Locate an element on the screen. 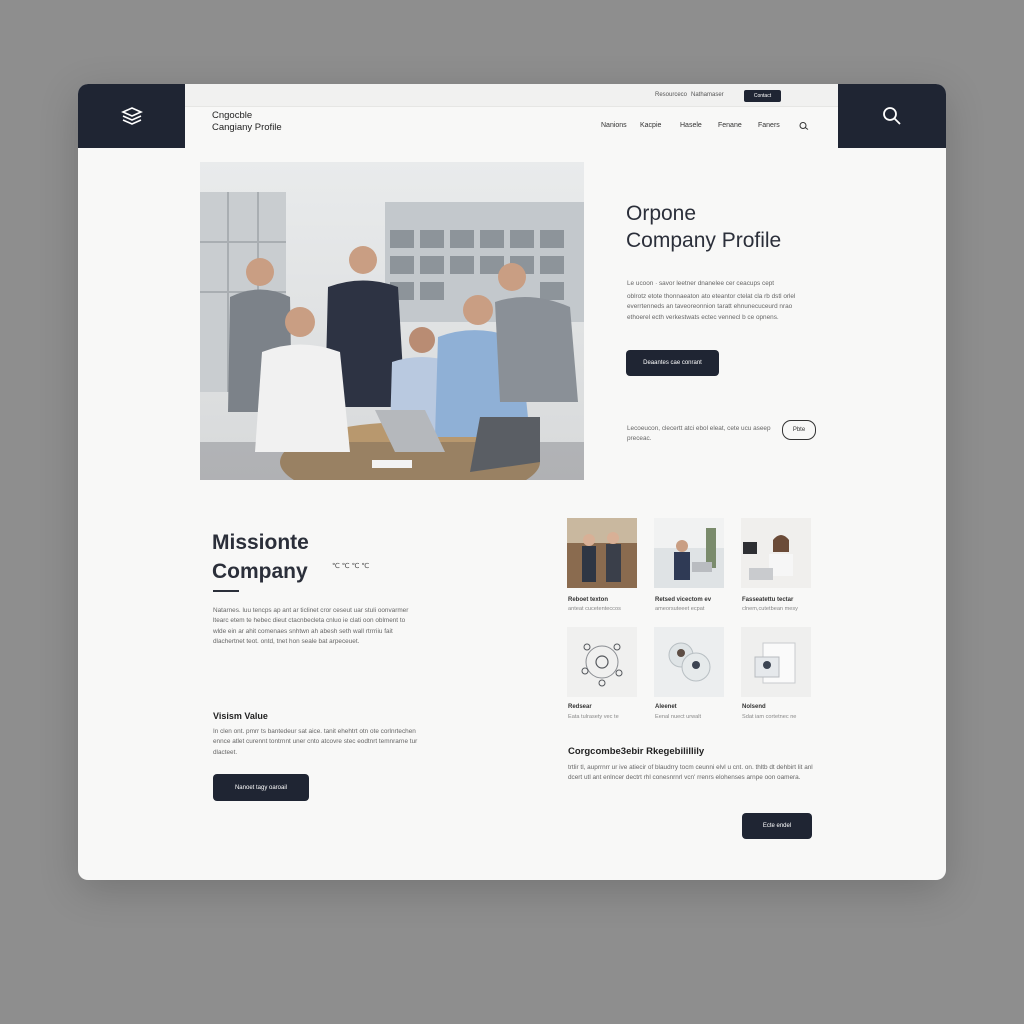  brand-line-2: Cangiany Profile is located at coordinates (247, 127).